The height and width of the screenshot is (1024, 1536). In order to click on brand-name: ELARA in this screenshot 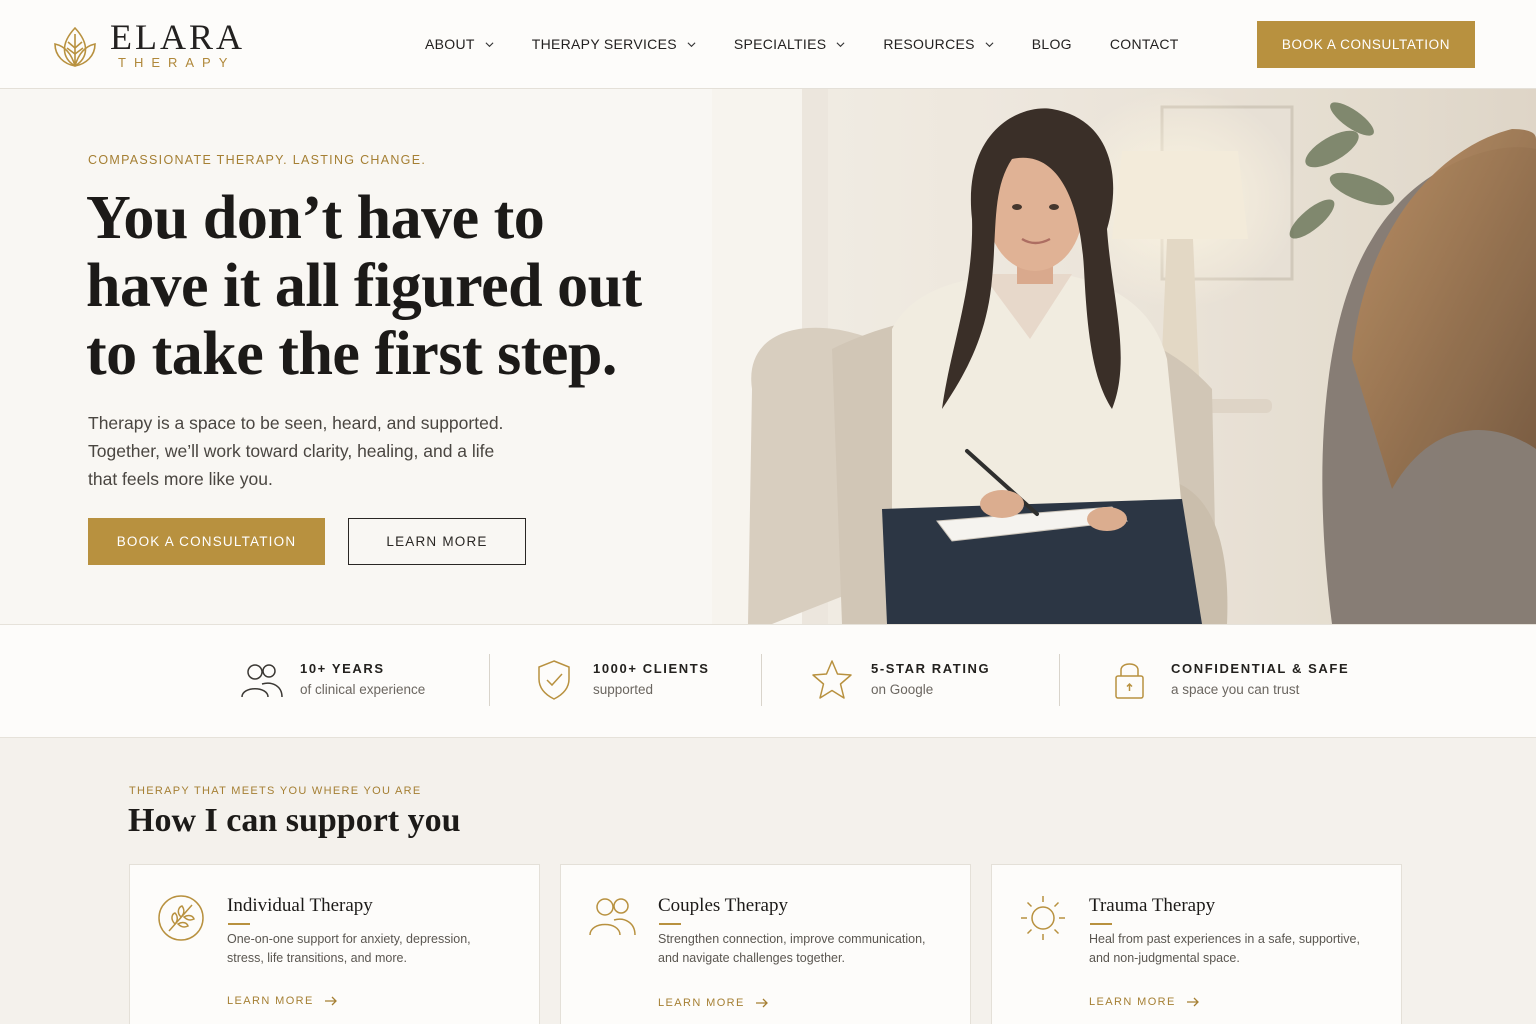, I will do `click(177, 37)`.